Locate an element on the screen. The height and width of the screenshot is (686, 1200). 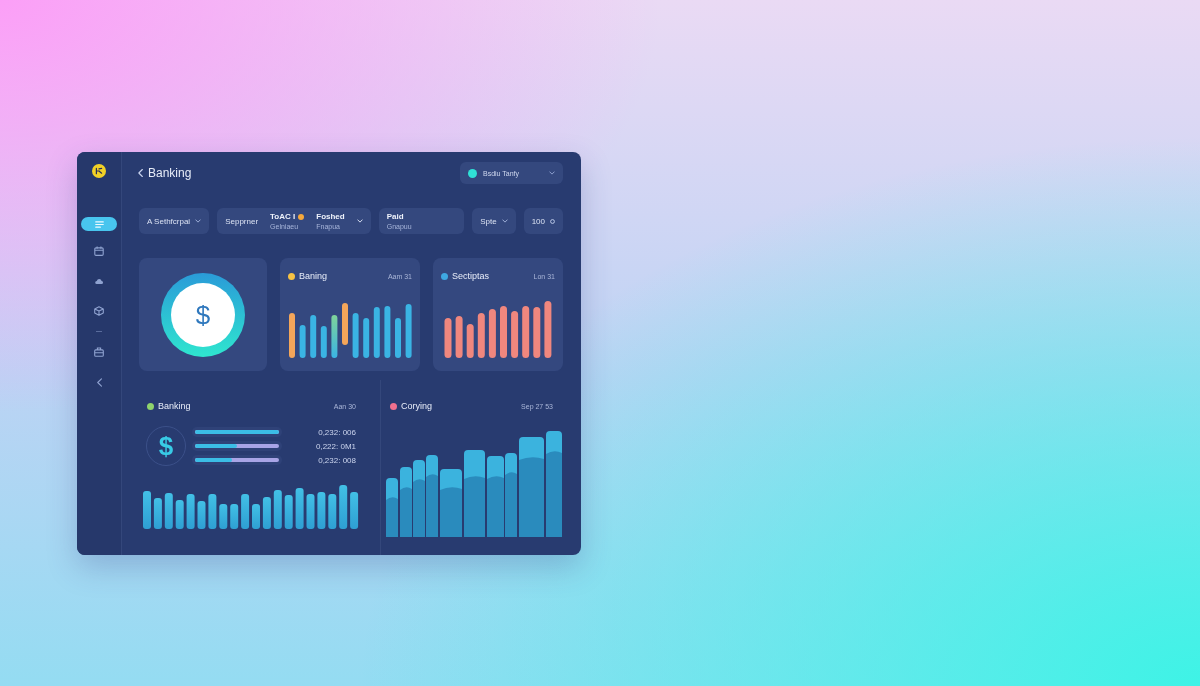
back-button is located at coordinates (140, 173).